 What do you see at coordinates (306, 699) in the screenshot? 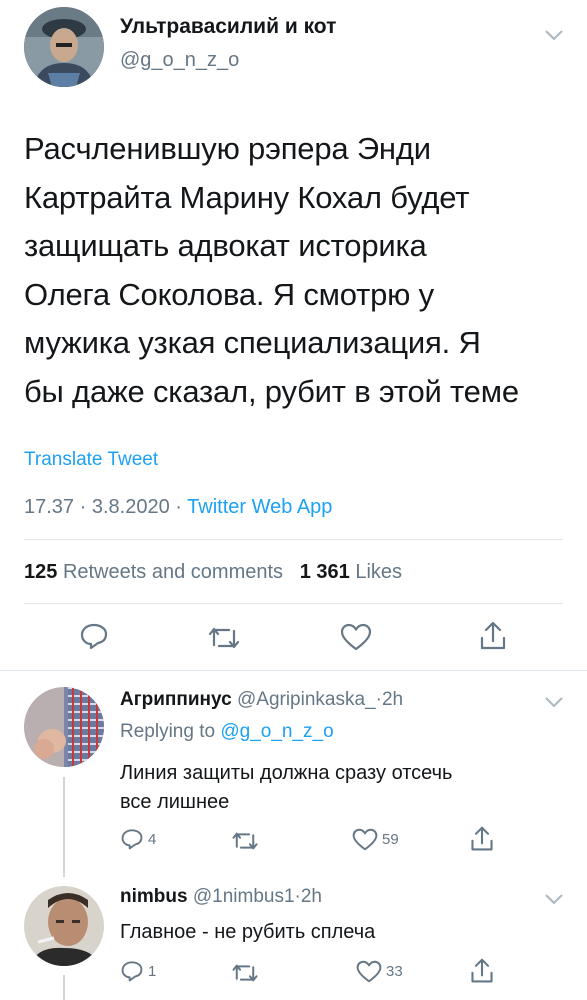
I see `reply-handle: @Agripinkaska_` at bounding box center [306, 699].